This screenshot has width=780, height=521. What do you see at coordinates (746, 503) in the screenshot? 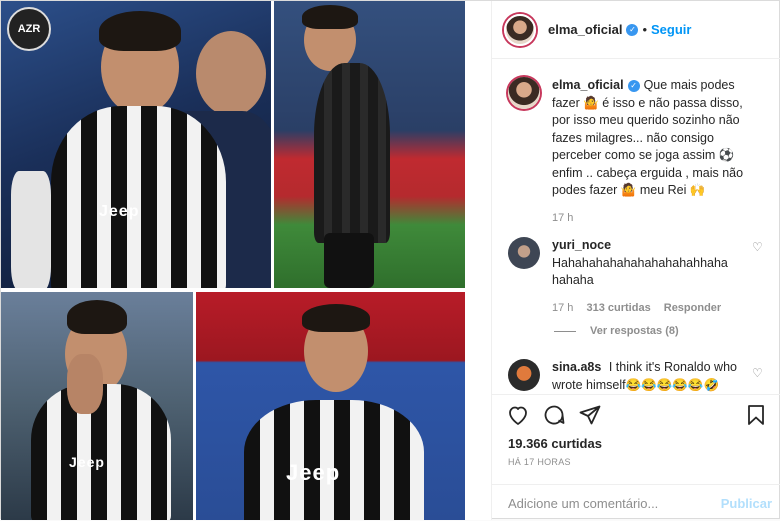
I see `publish-button: Publicar` at bounding box center [746, 503].